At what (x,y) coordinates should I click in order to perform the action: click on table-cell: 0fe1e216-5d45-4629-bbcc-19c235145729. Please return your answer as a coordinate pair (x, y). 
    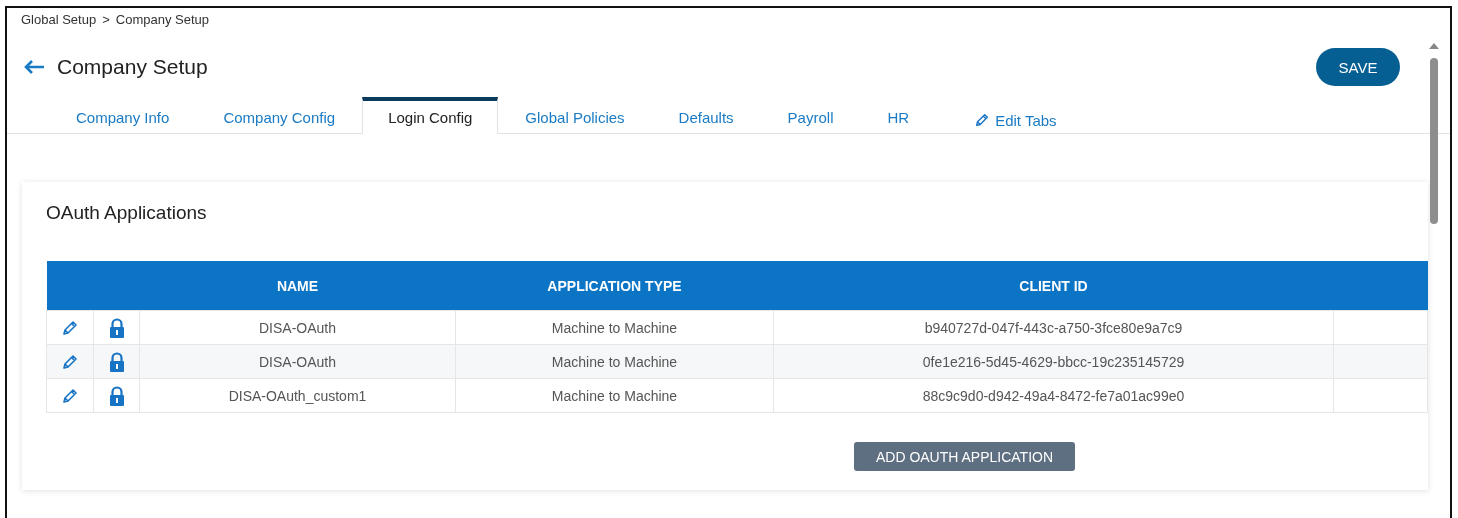
    Looking at the image, I should click on (1053, 361).